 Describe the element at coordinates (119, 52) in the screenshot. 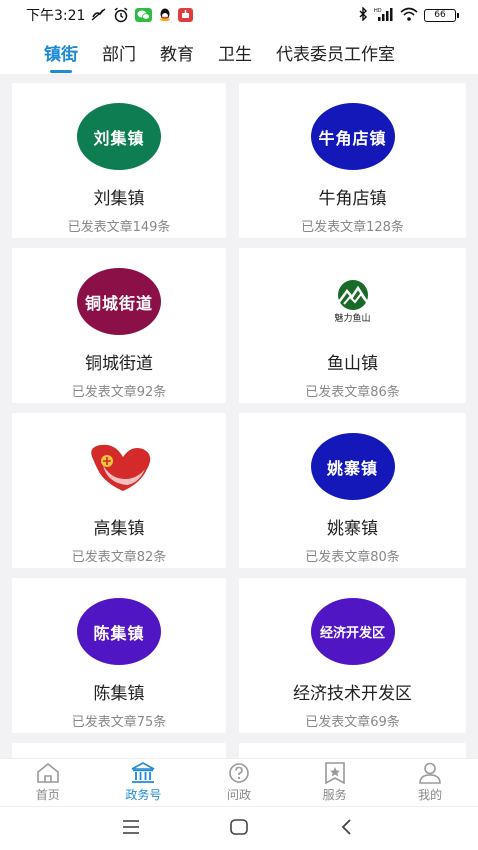

I see `tab-departments: 部门` at that location.